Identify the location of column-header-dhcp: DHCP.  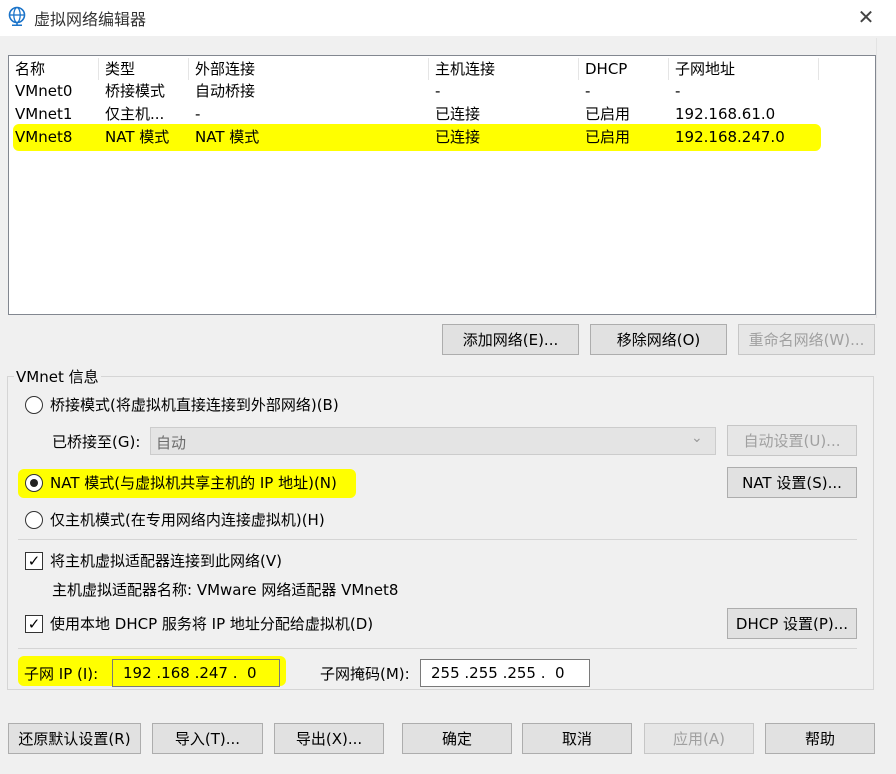
(624, 69).